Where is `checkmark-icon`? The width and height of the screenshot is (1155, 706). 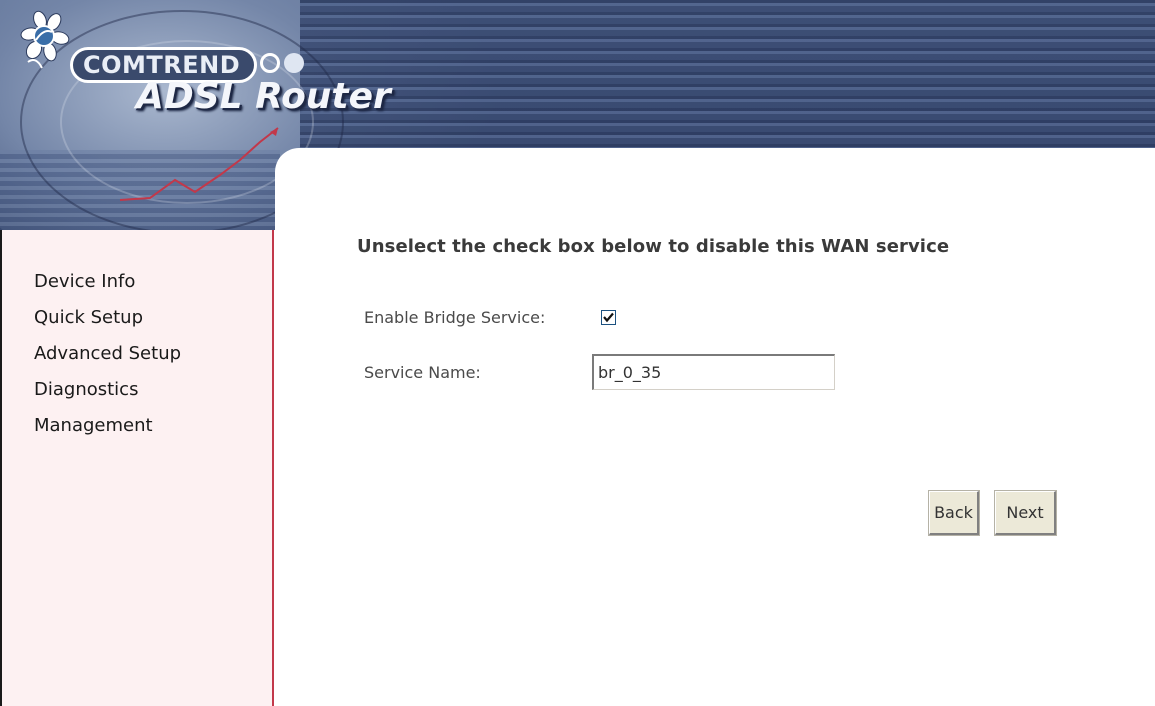 checkmark-icon is located at coordinates (608, 317).